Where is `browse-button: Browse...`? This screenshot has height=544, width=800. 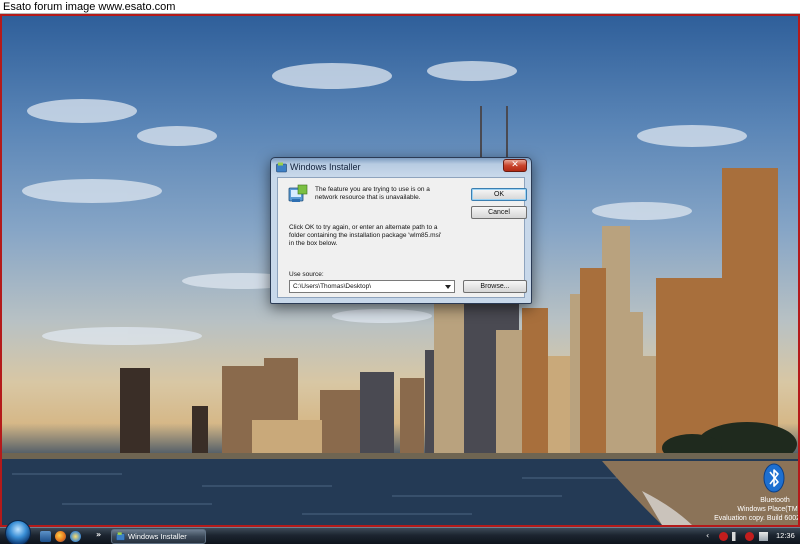
browse-button: Browse... is located at coordinates (495, 286).